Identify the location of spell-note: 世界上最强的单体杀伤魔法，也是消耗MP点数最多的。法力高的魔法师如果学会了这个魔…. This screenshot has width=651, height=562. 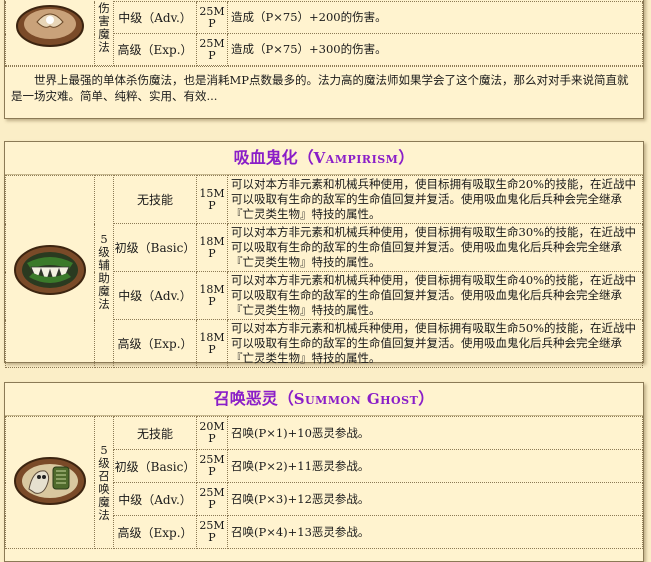
(324, 87).